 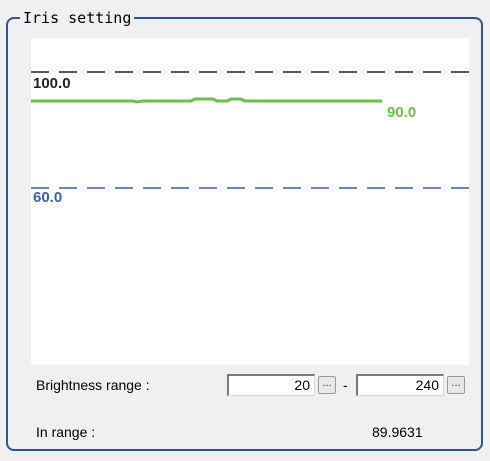 I want to click on lower-limit-label: 60.0, so click(x=48, y=197).